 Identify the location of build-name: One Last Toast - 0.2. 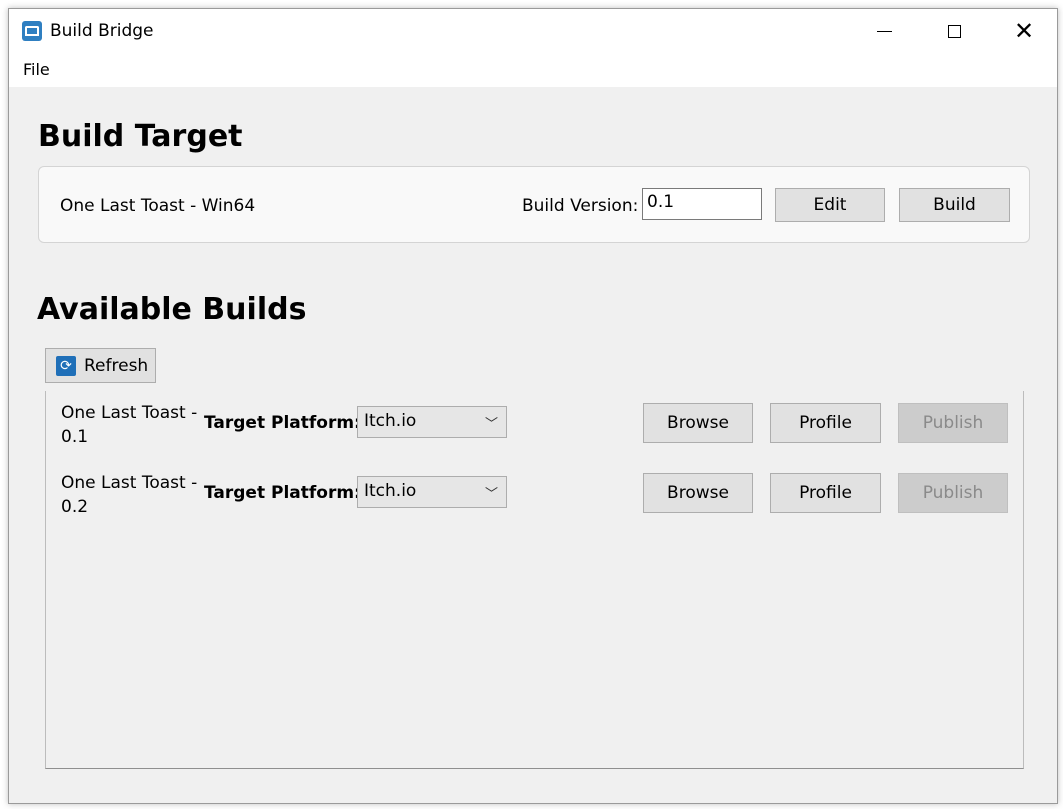
(129, 495).